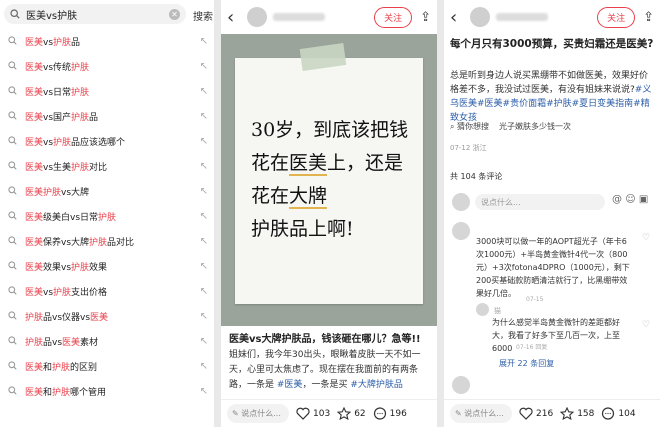  I want to click on emoji-icon: ☺, so click(630, 199).